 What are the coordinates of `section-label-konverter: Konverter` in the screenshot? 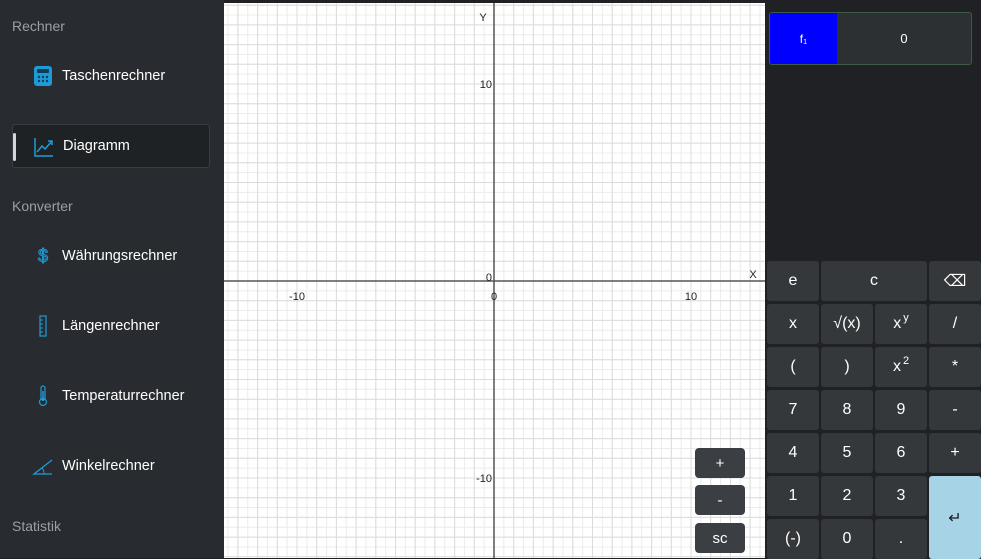 It's located at (42, 206).